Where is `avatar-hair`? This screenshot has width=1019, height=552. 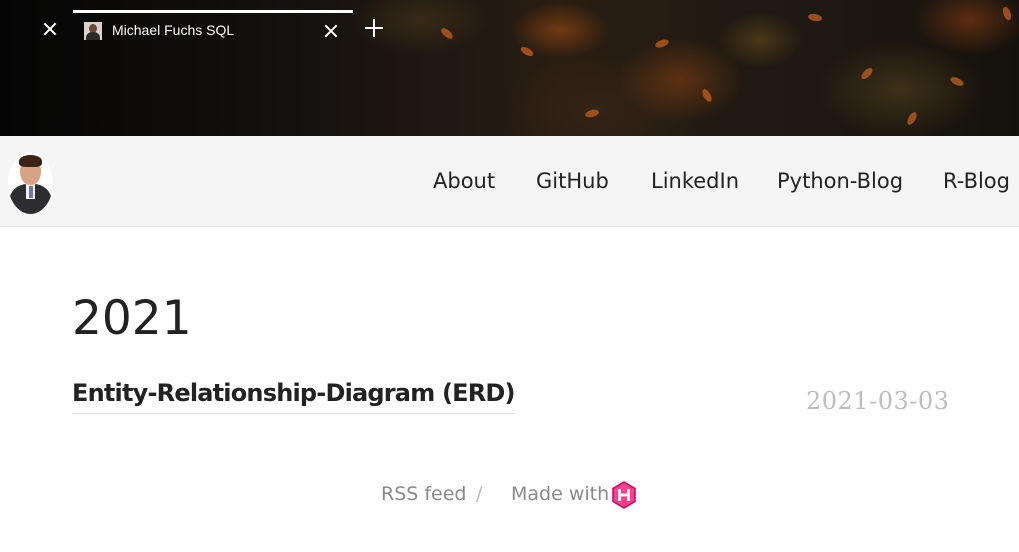 avatar-hair is located at coordinates (30, 161).